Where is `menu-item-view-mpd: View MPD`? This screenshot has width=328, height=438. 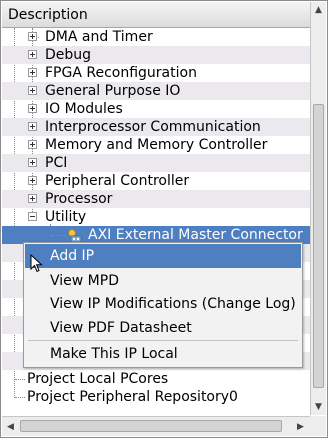
menu-item-view-mpd: View MPD is located at coordinates (163, 281).